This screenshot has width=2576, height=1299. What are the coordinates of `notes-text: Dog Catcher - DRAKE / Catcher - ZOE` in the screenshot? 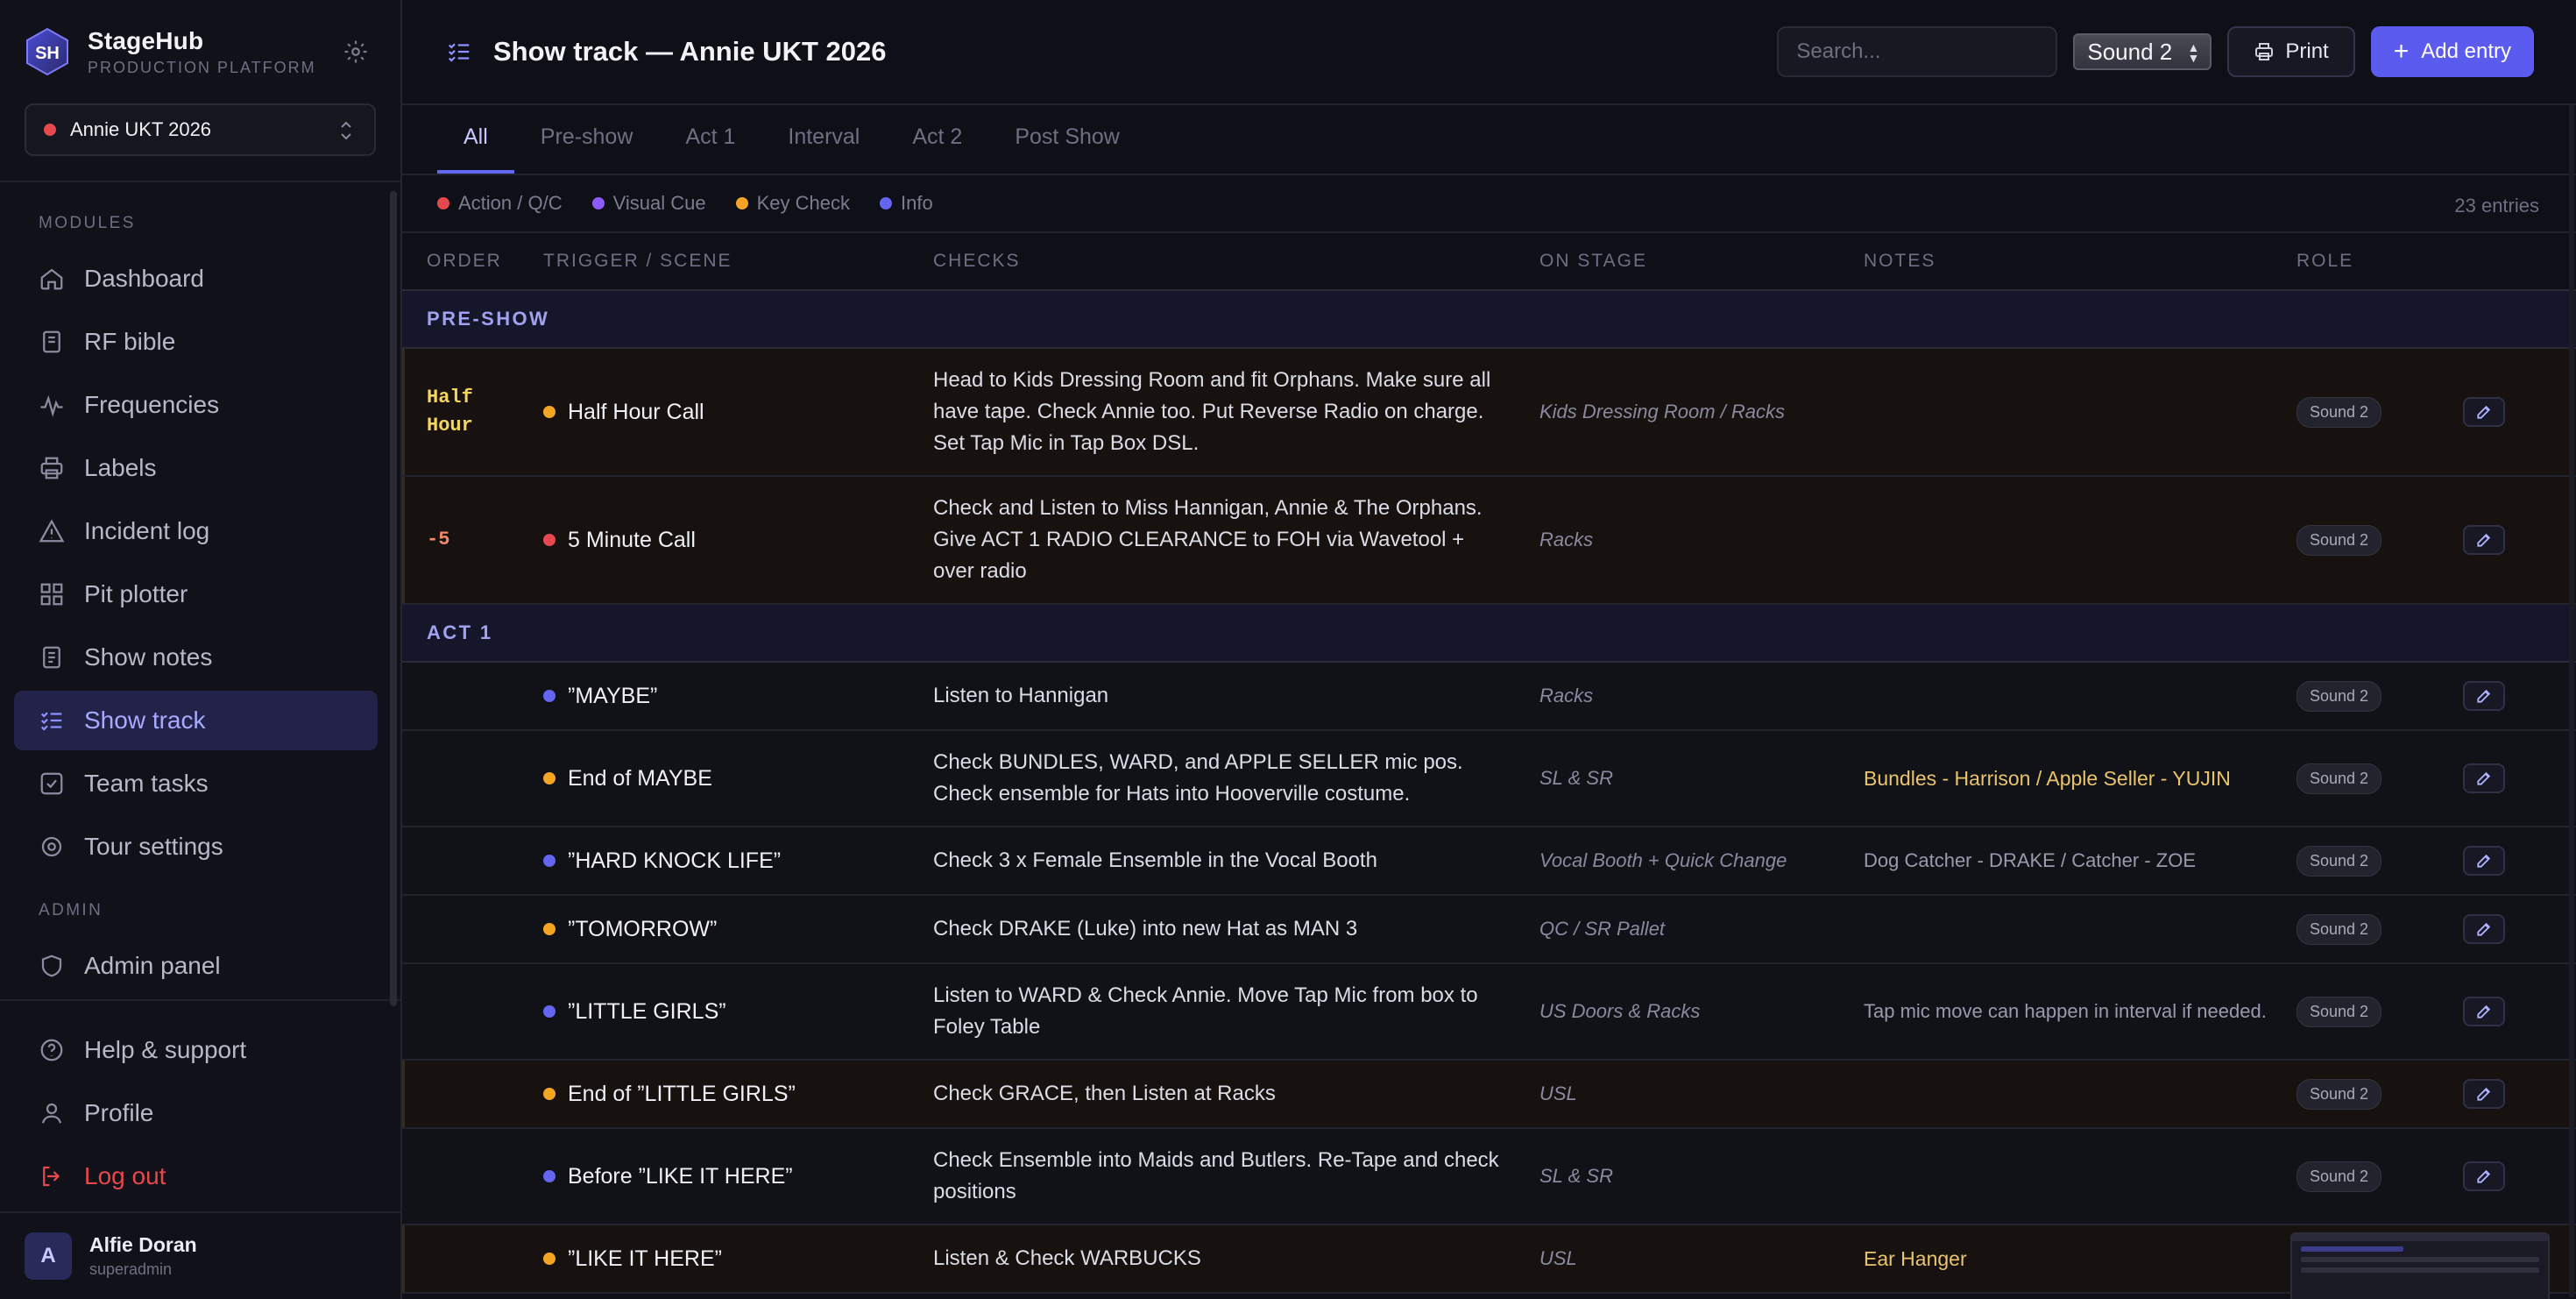 It's located at (2030, 860).